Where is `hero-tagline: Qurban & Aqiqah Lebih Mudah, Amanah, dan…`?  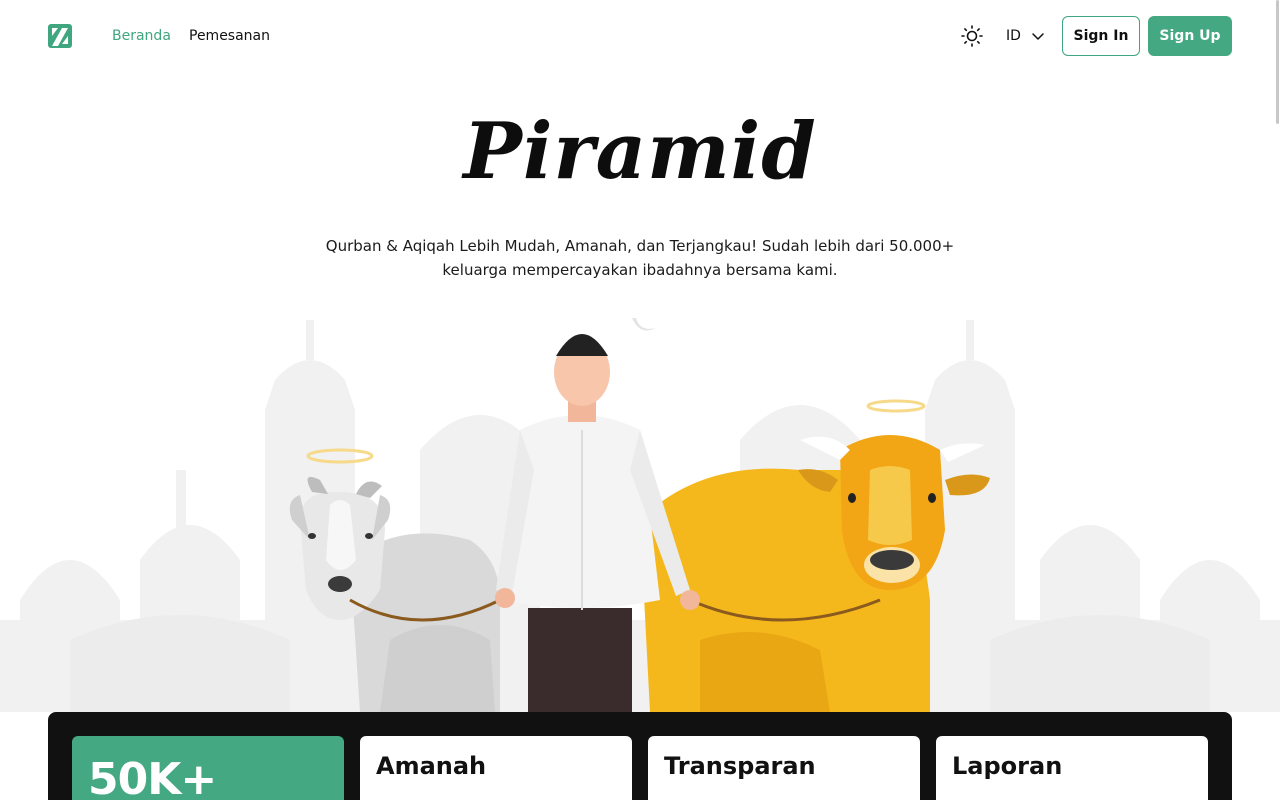
hero-tagline: Qurban & Aqiqah Lebih Mudah, Amanah, dan… is located at coordinates (640, 258).